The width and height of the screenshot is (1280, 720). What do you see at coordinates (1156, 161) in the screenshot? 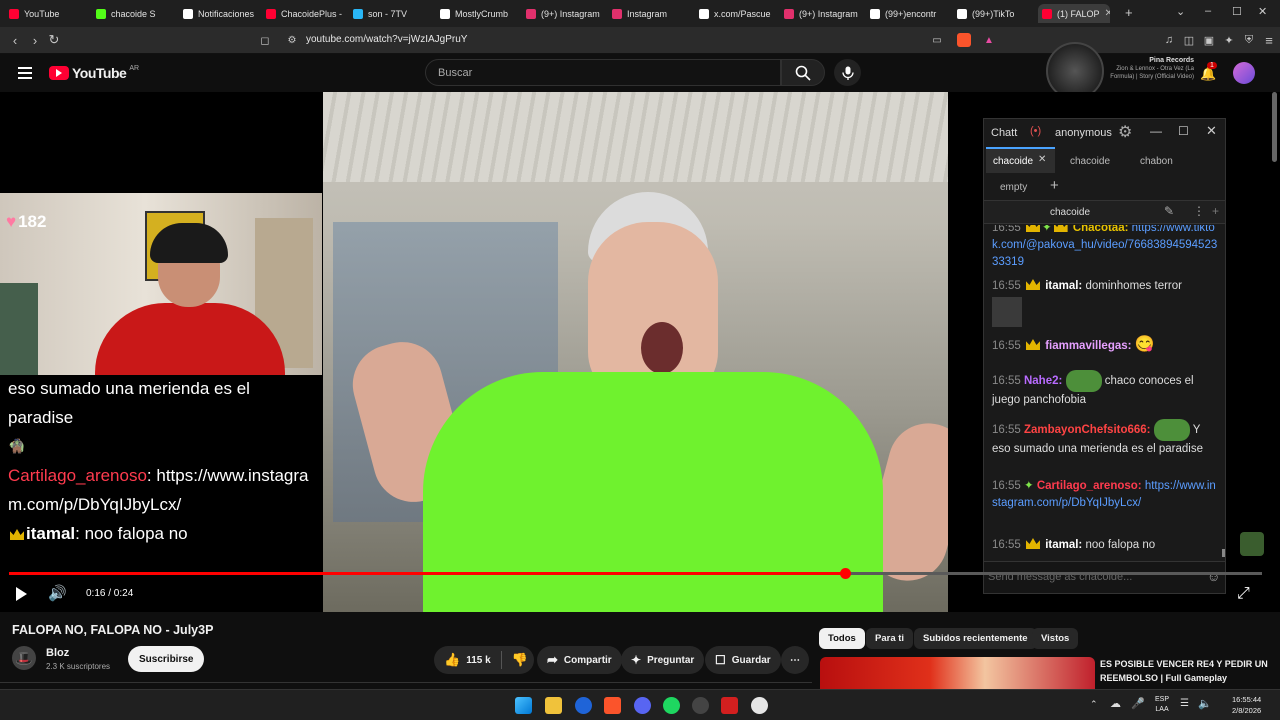
I see `chatt-tab-label: chabon` at bounding box center [1156, 161].